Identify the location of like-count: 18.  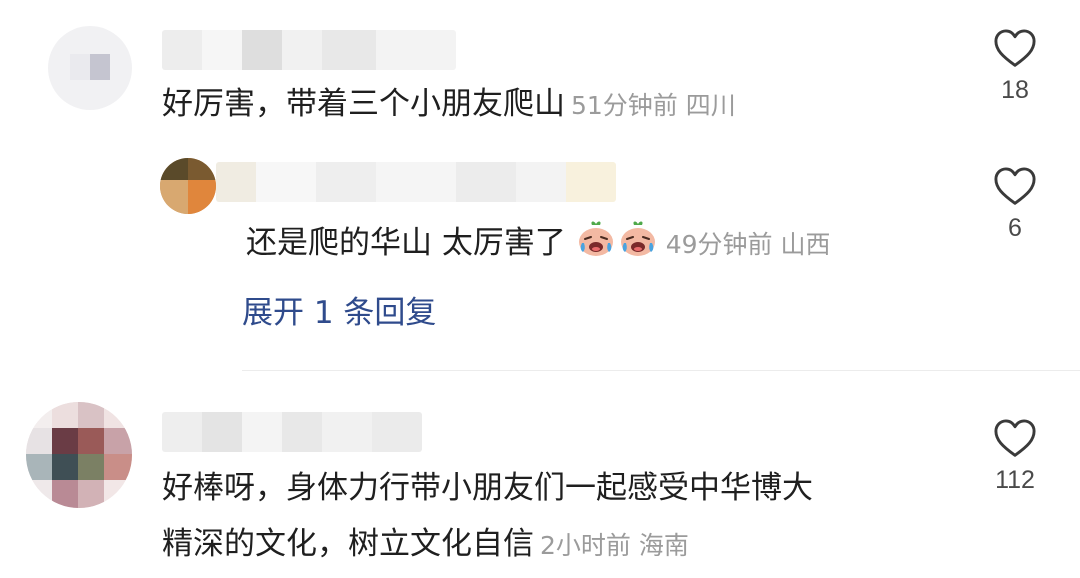
(1015, 90).